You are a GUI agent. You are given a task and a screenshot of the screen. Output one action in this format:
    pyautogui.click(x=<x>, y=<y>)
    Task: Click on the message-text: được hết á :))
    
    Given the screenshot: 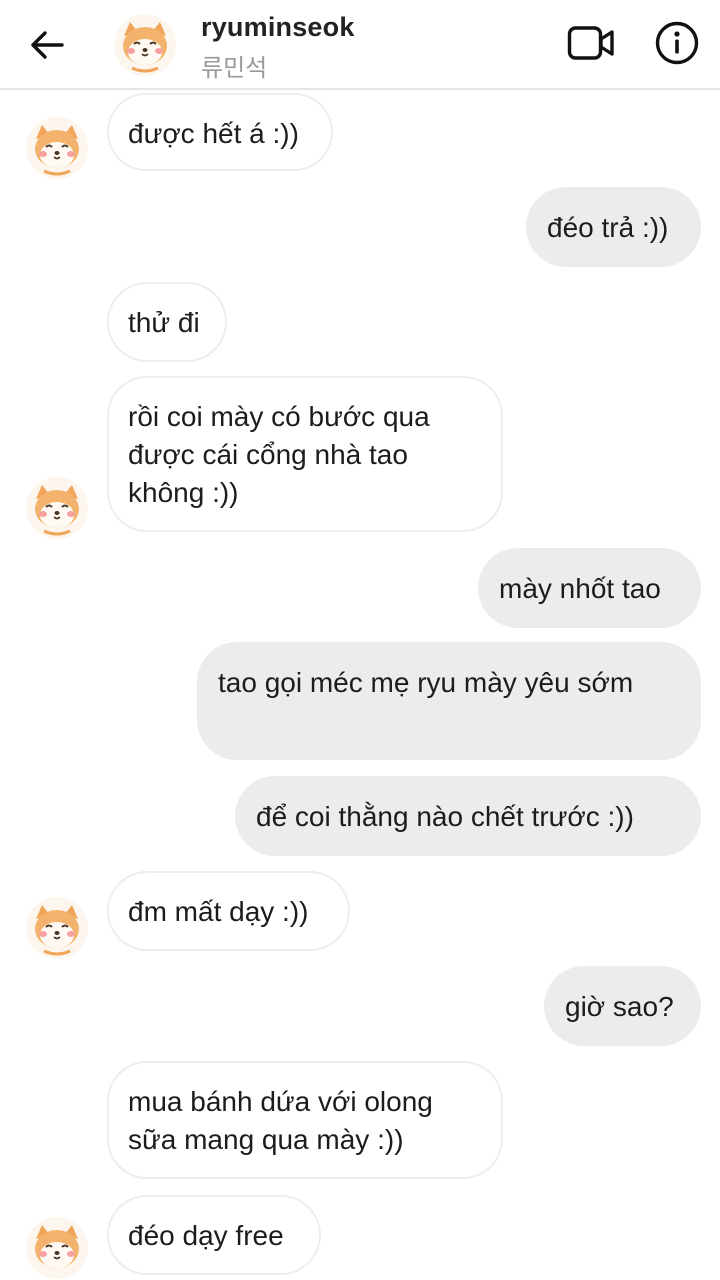 What is the action you would take?
    pyautogui.click(x=213, y=133)
    